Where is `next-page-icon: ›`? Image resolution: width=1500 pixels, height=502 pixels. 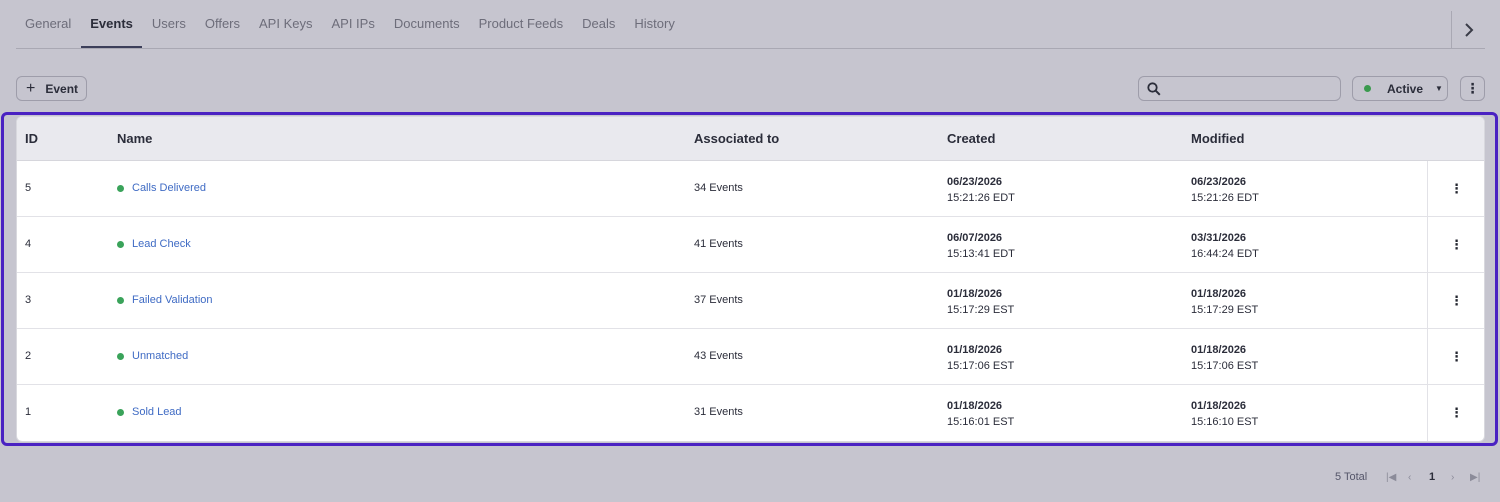
next-page-icon: › is located at coordinates (1452, 477).